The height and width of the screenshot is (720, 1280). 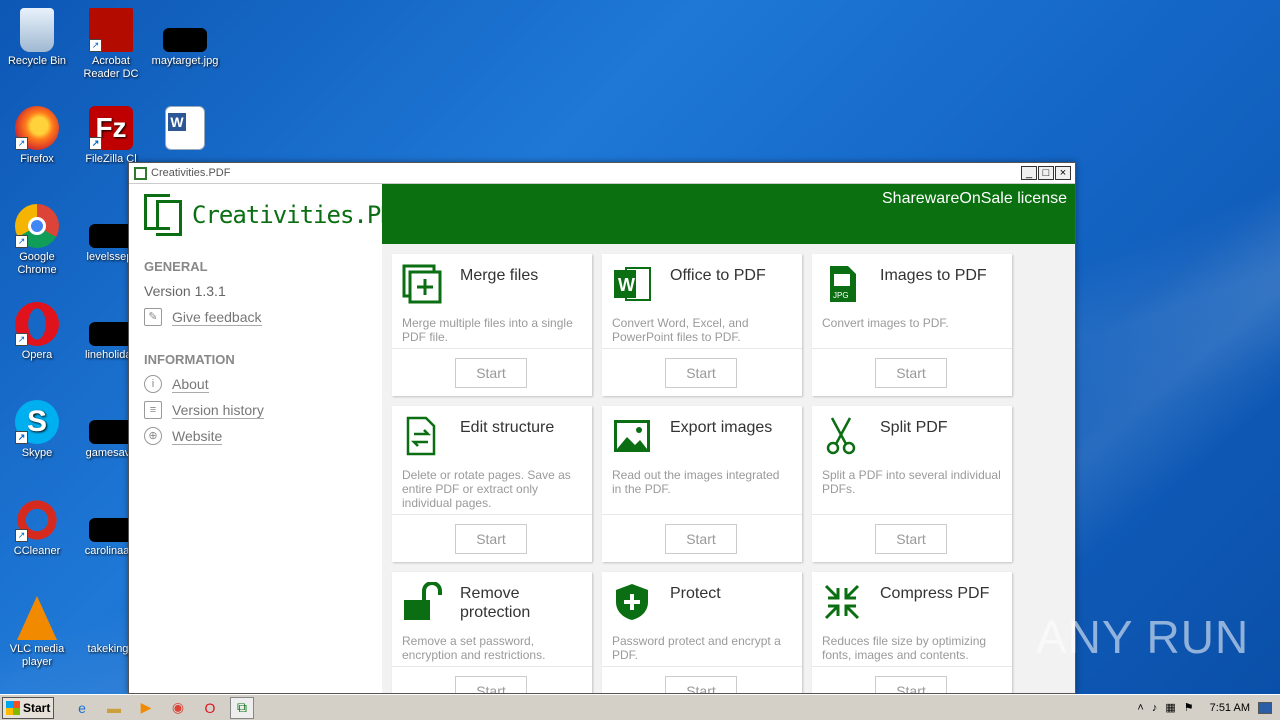 What do you see at coordinates (185, 291) in the screenshot?
I see `version-label: Version 1.3.1` at bounding box center [185, 291].